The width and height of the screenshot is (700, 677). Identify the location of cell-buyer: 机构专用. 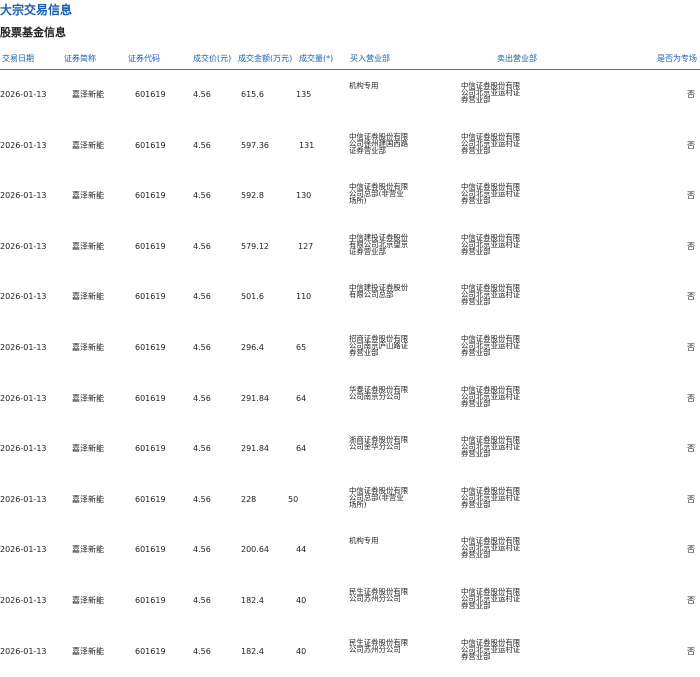
(364, 541).